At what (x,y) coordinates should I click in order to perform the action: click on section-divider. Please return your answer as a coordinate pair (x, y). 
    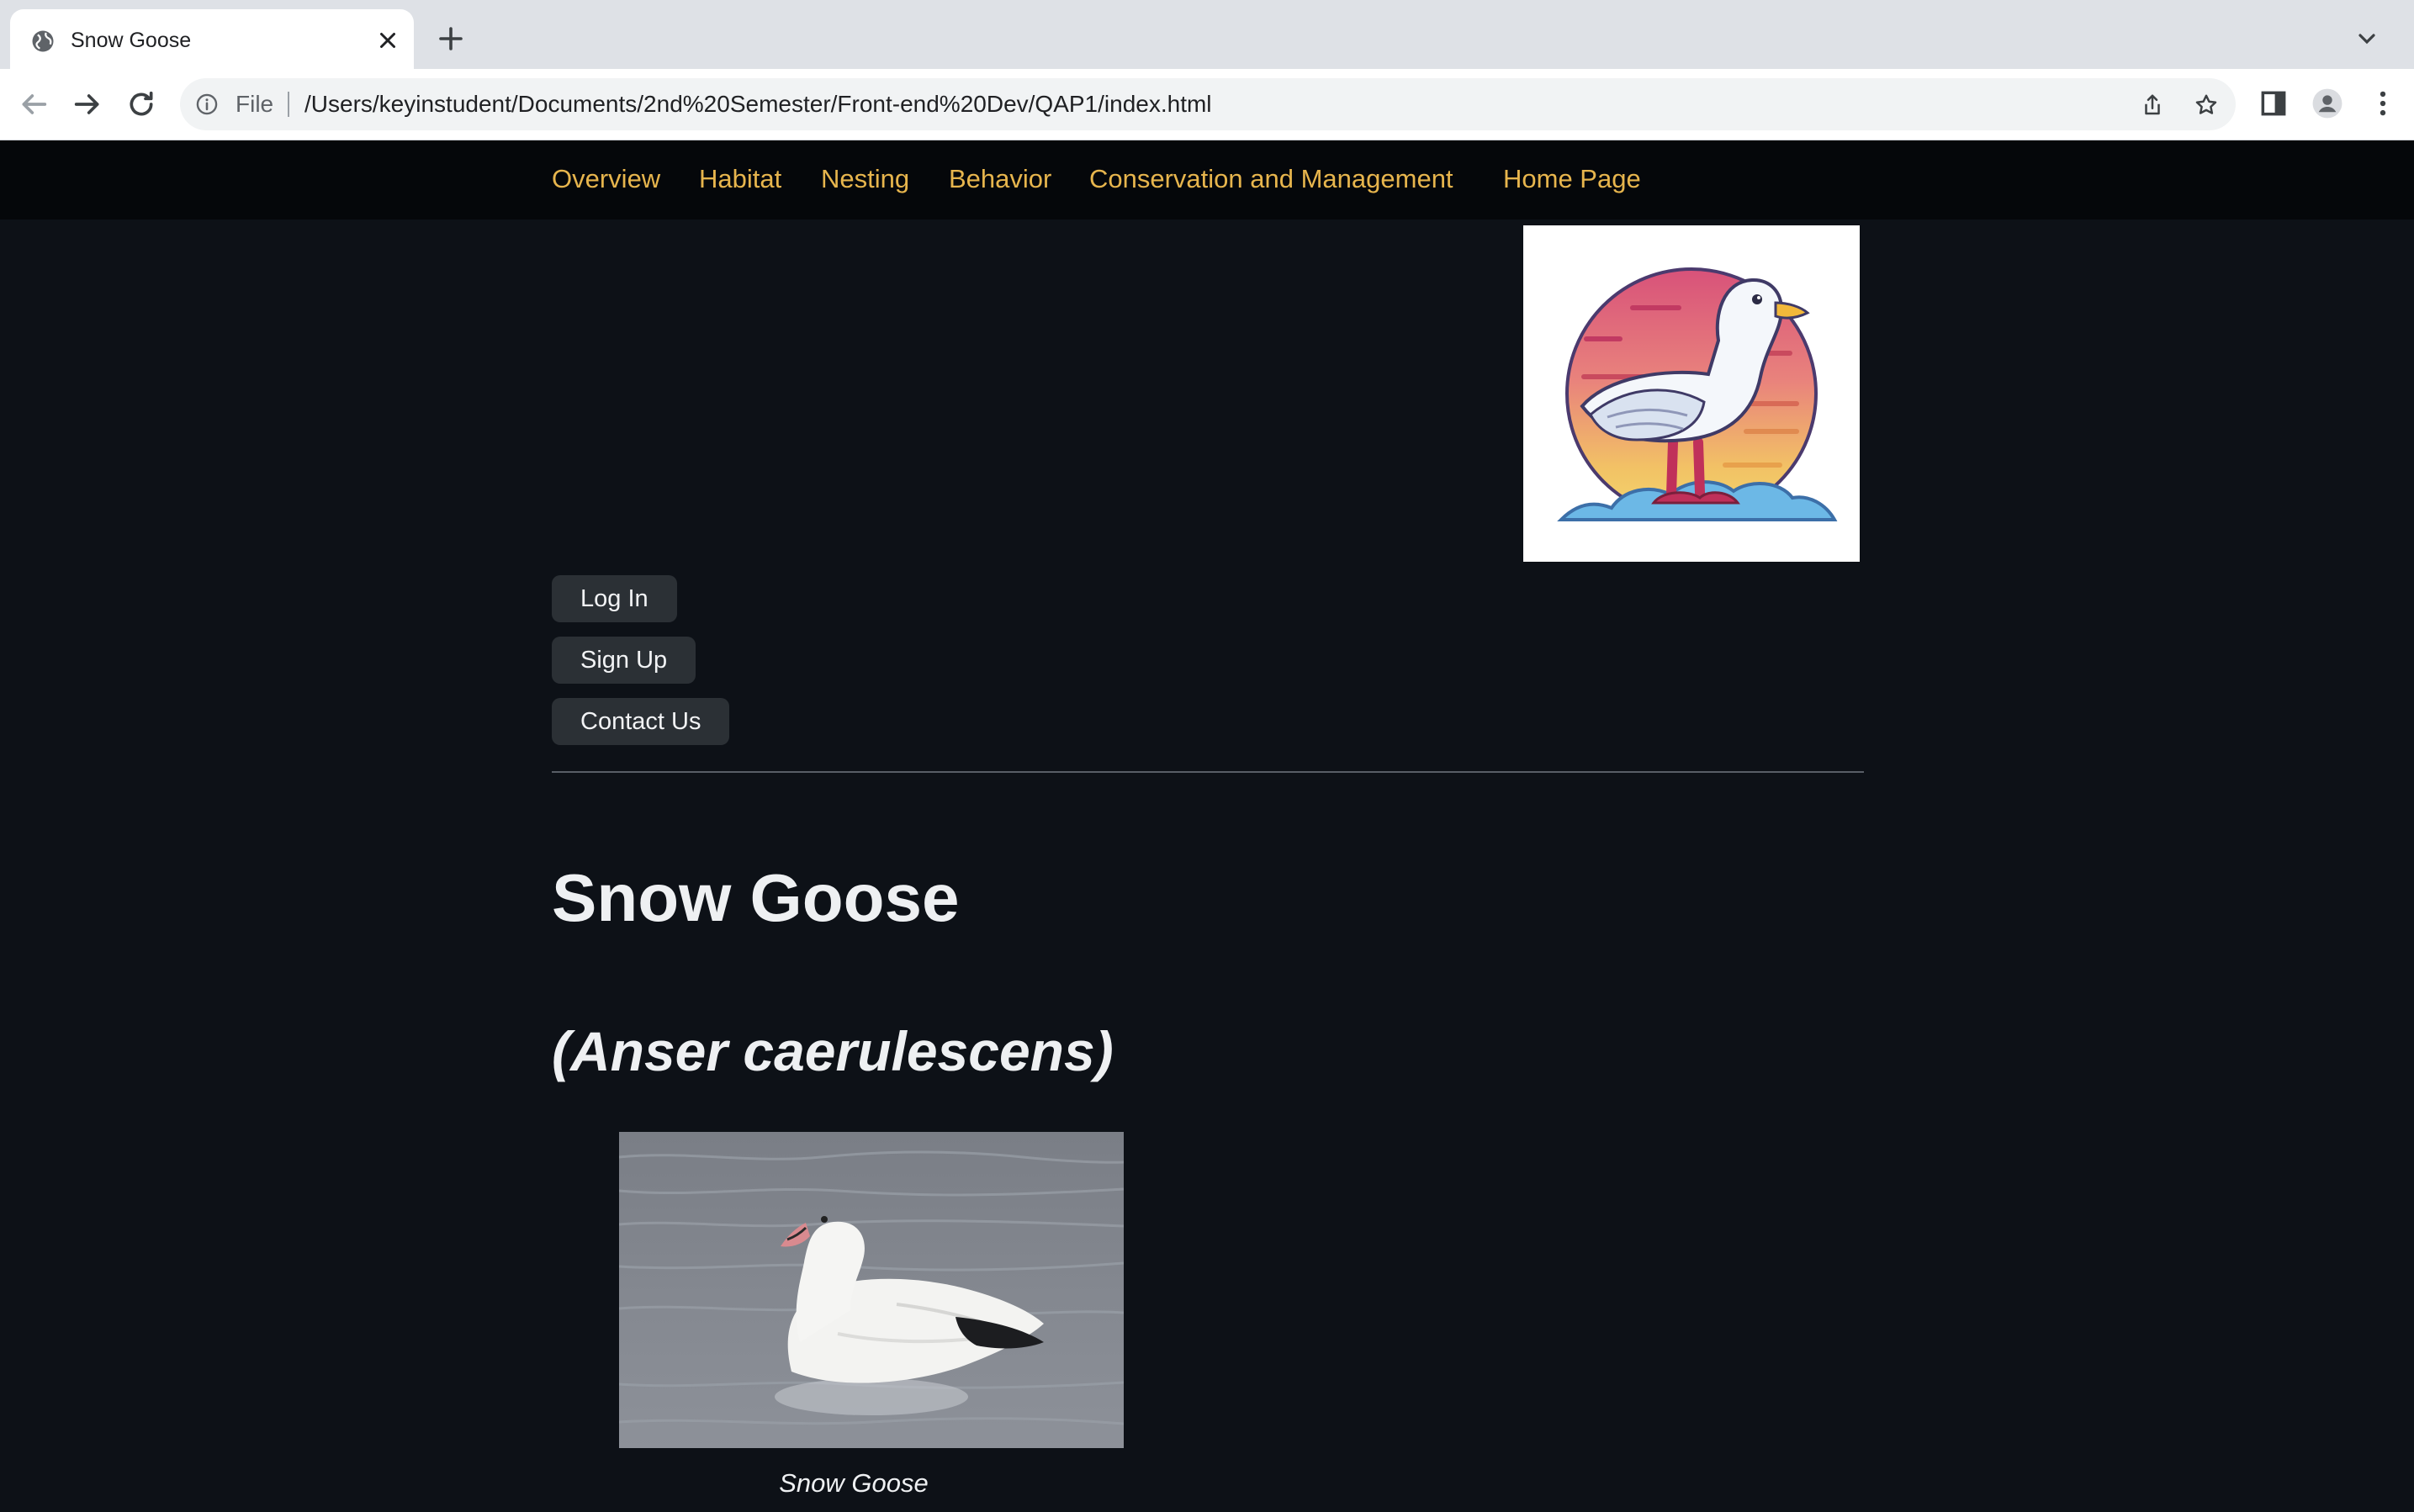
    Looking at the image, I should click on (1208, 772).